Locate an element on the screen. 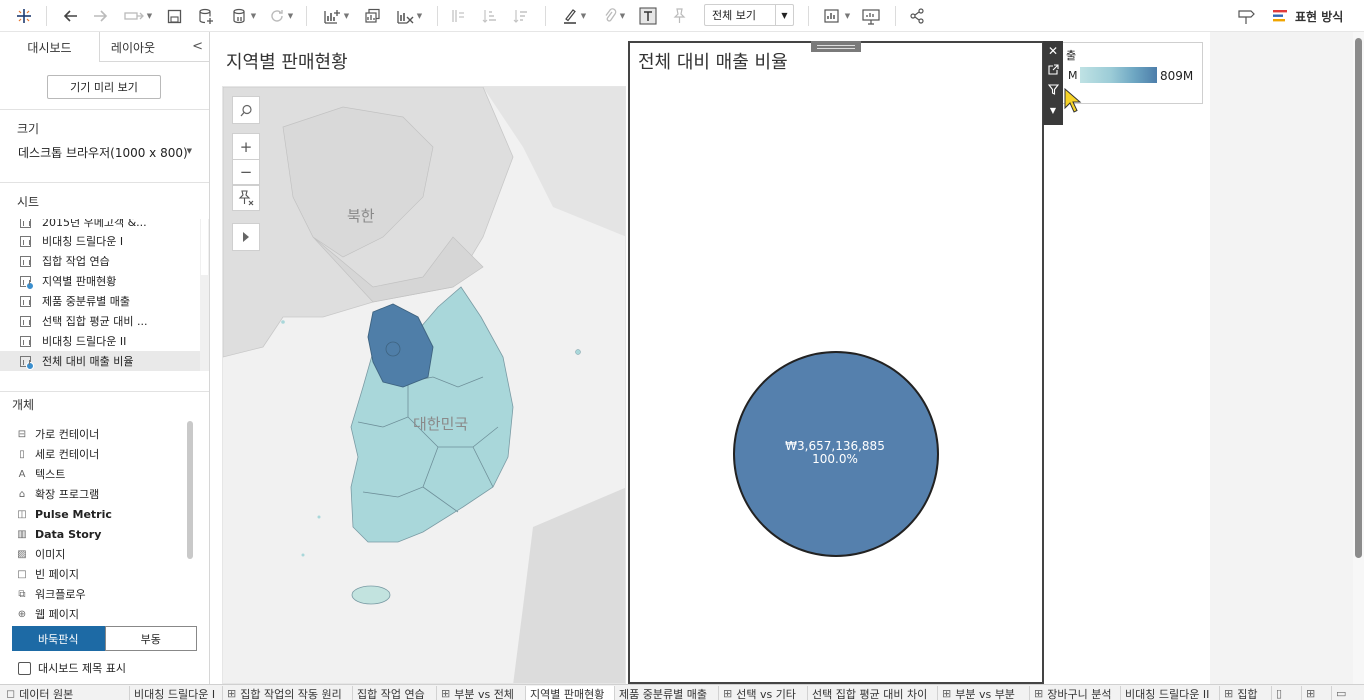 This screenshot has height=700, width=1364. tableau-logo-icon is located at coordinates (24, 16).